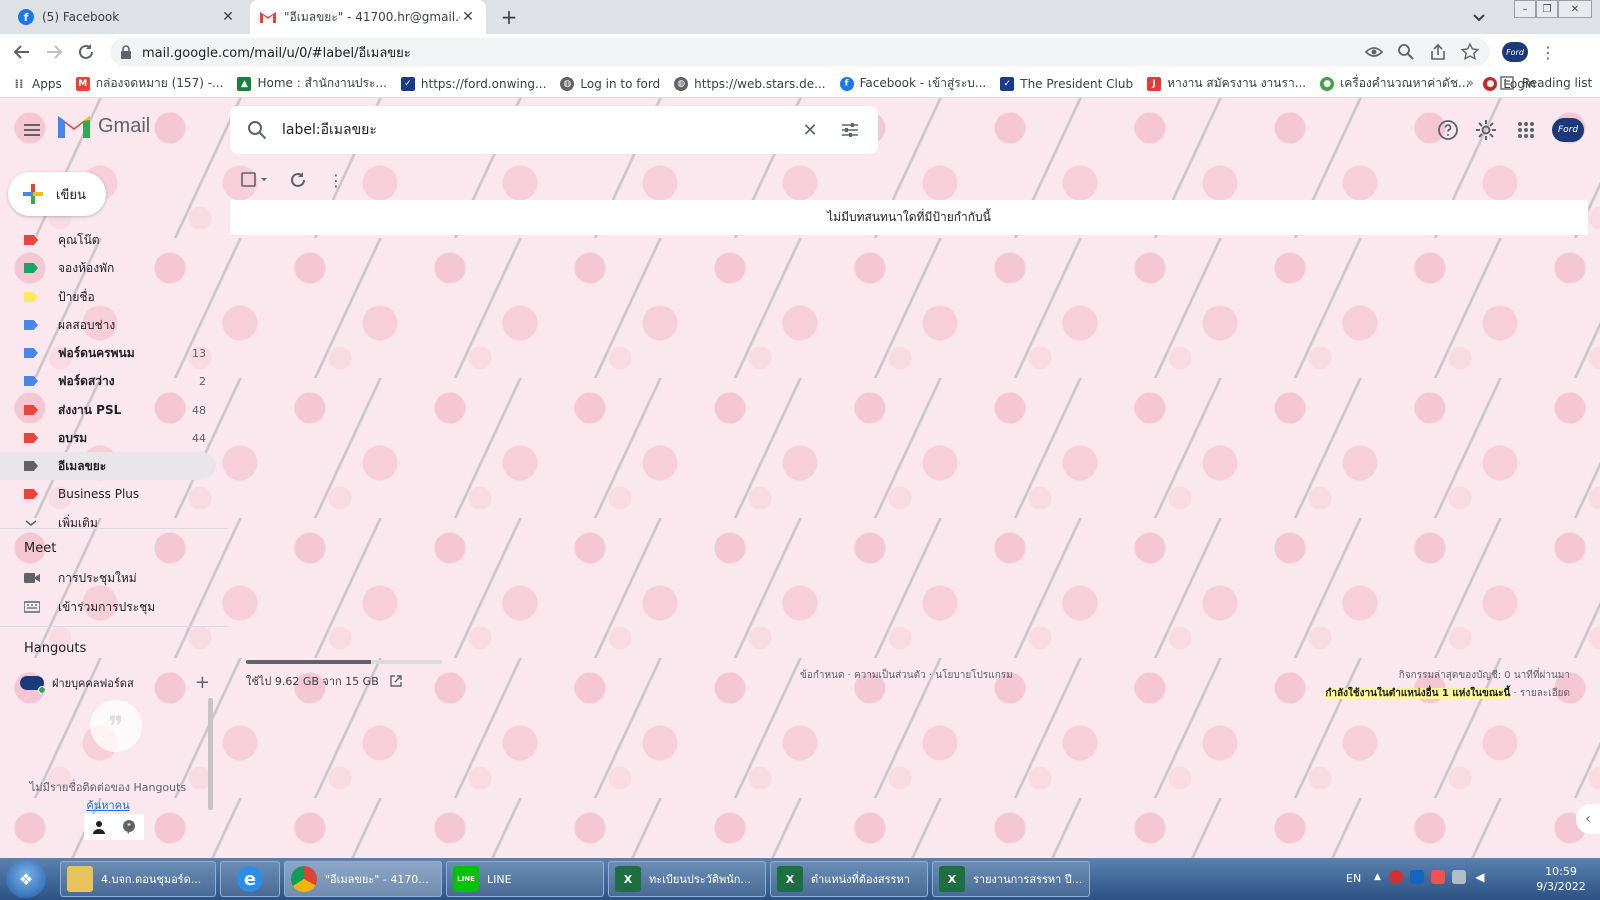 This screenshot has height=900, width=1600. What do you see at coordinates (1547, 9) in the screenshot?
I see `restore-window-icon: ❐` at bounding box center [1547, 9].